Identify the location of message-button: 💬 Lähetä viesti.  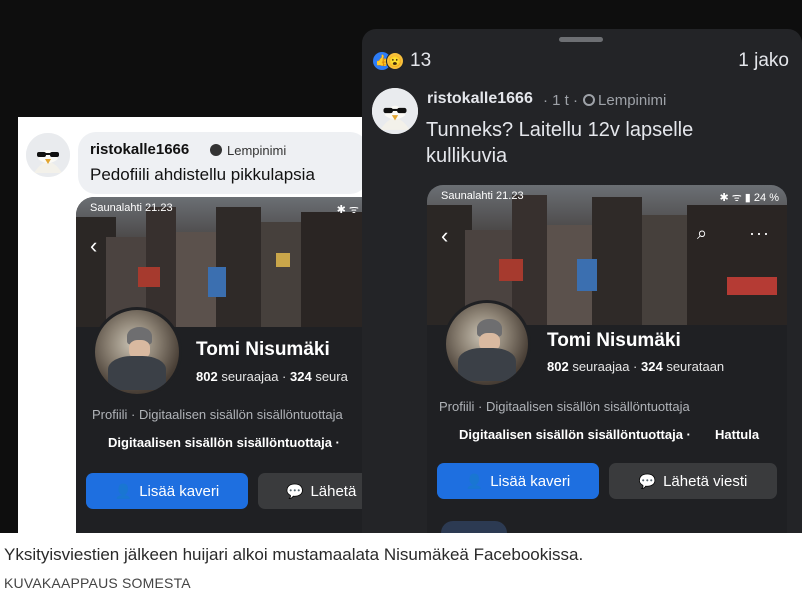
(693, 481).